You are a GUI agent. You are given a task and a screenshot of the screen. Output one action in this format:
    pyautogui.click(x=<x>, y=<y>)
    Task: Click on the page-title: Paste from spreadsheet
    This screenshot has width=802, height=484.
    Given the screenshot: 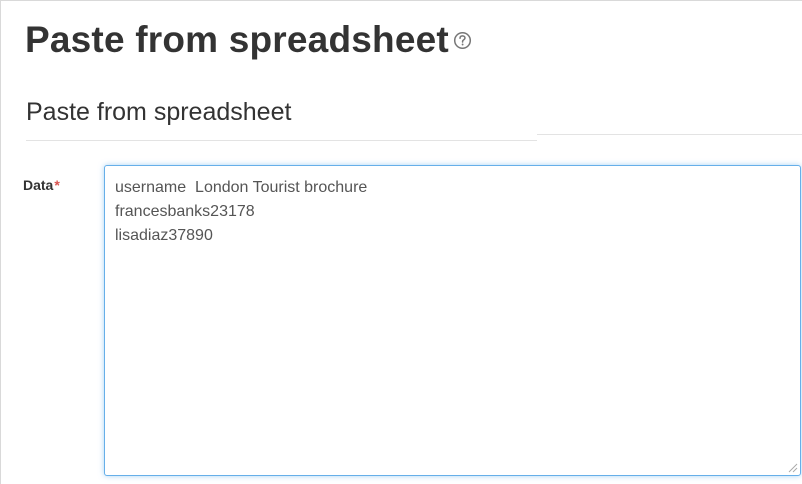 What is the action you would take?
    pyautogui.click(x=248, y=40)
    